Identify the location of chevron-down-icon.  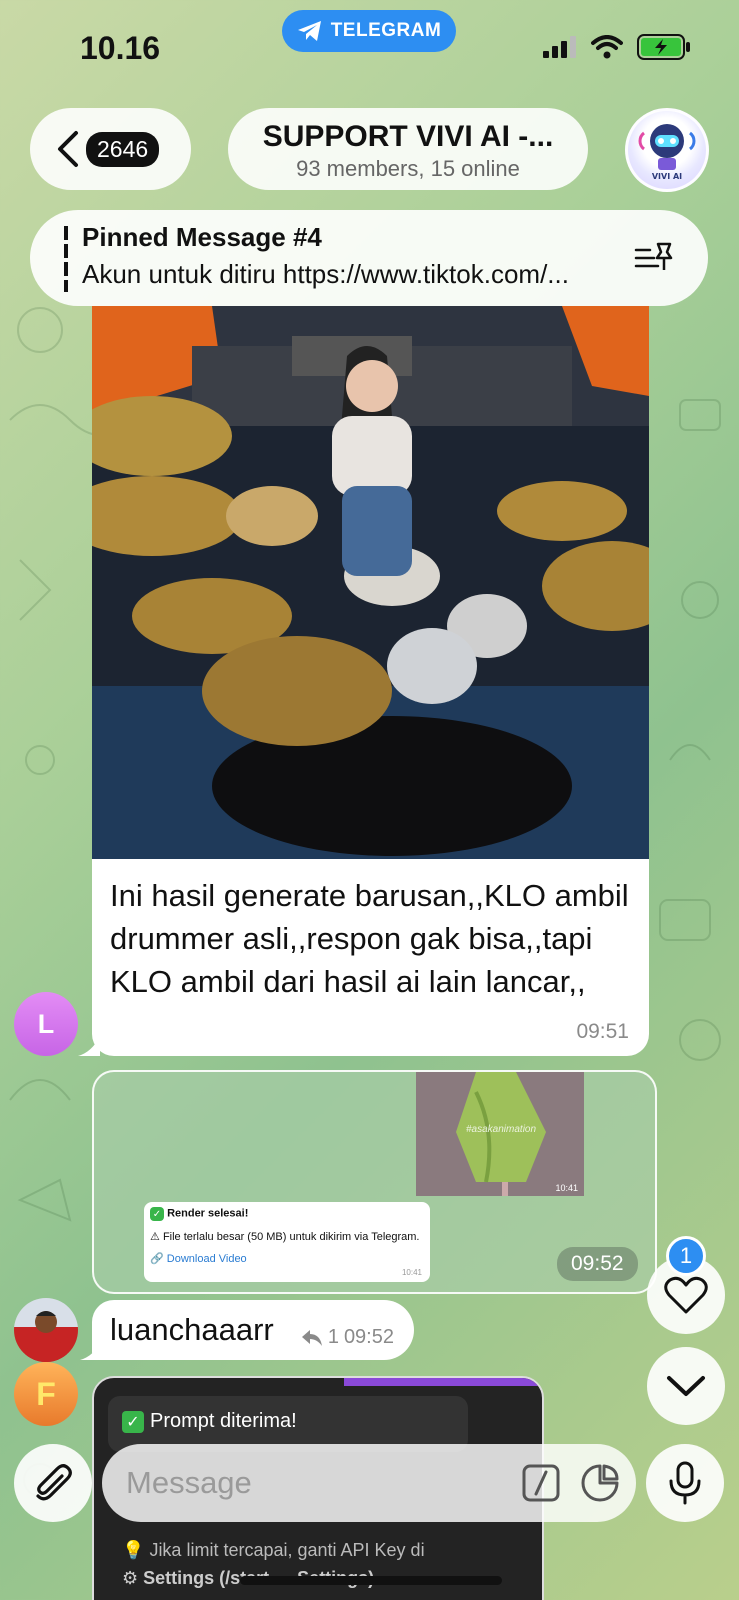
(686, 1386).